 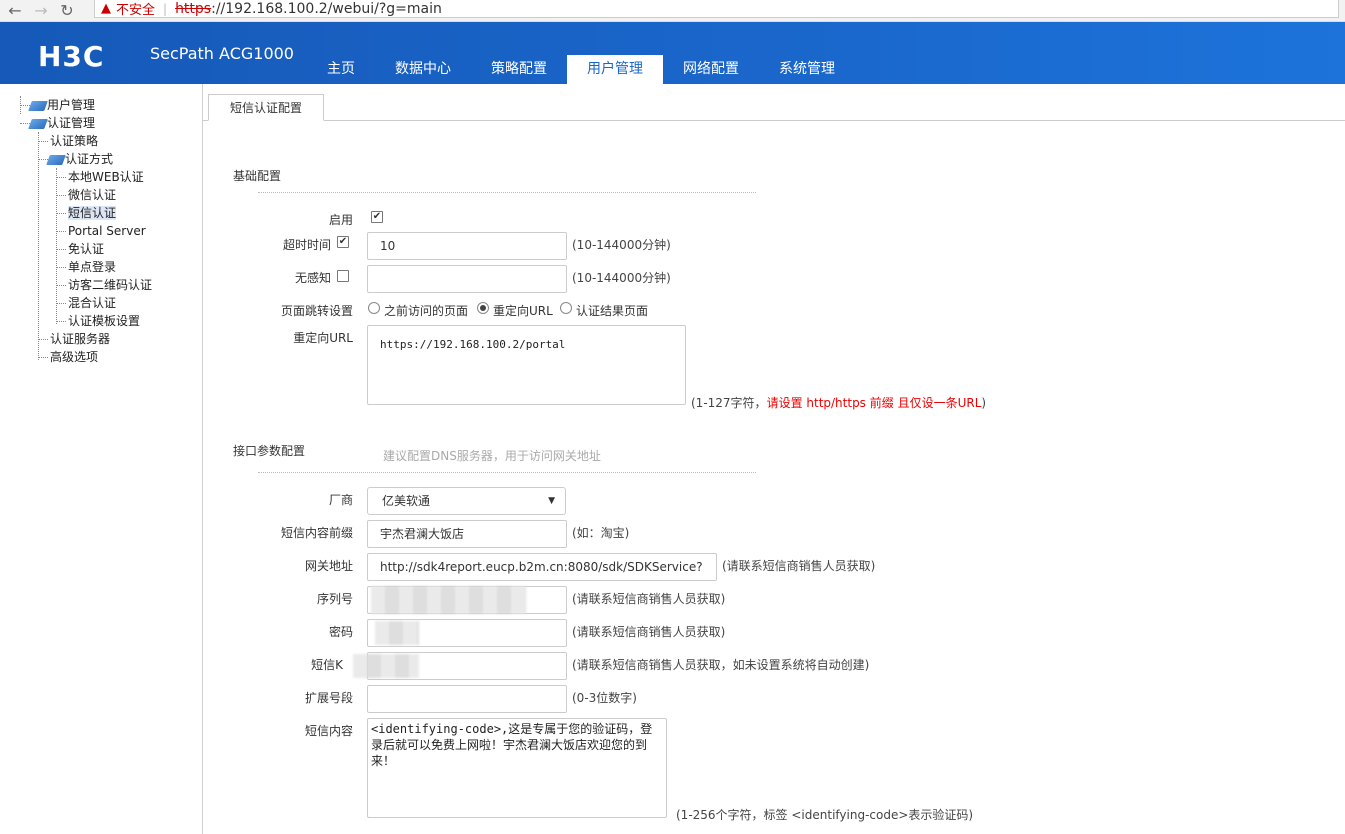 What do you see at coordinates (79, 159) in the screenshot?
I see `sidebar-item-auth-method: 认证方式` at bounding box center [79, 159].